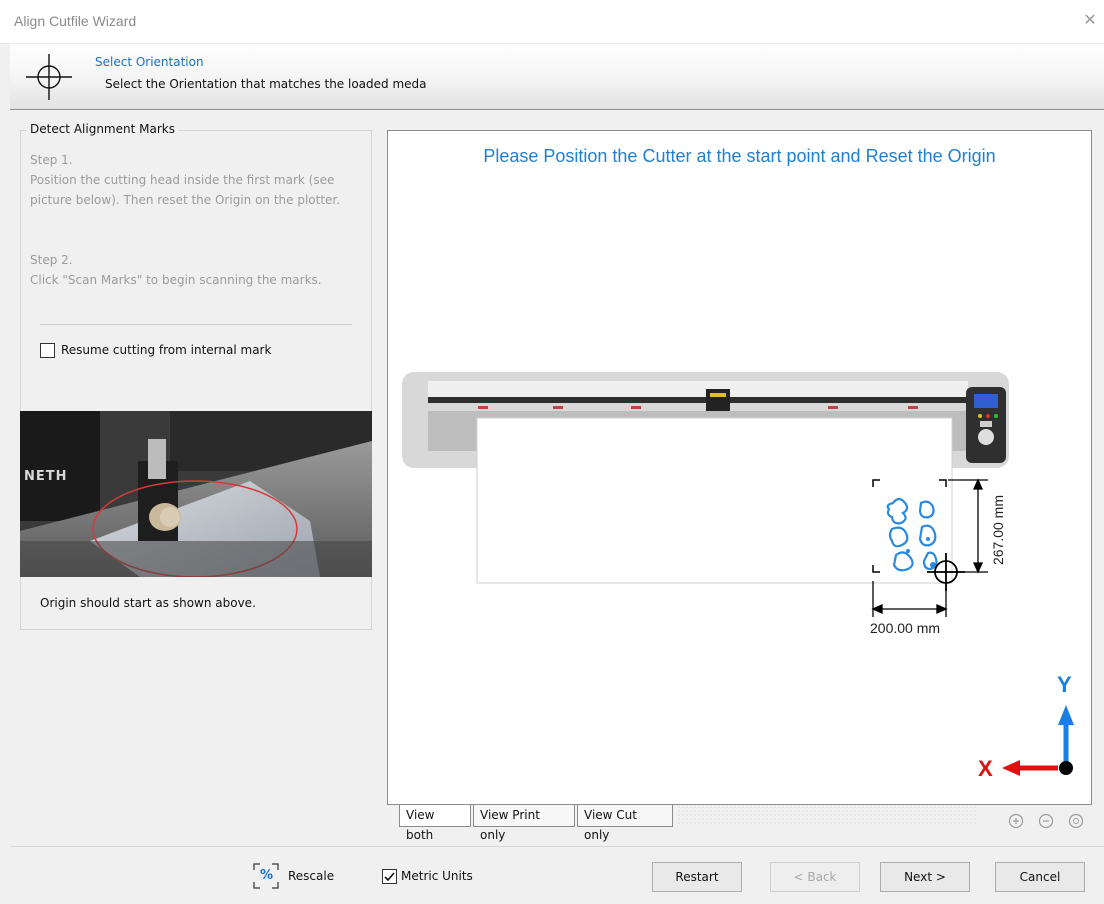 This screenshot has height=904, width=1104. What do you see at coordinates (311, 876) in the screenshot?
I see `rescale-label: Rescale` at bounding box center [311, 876].